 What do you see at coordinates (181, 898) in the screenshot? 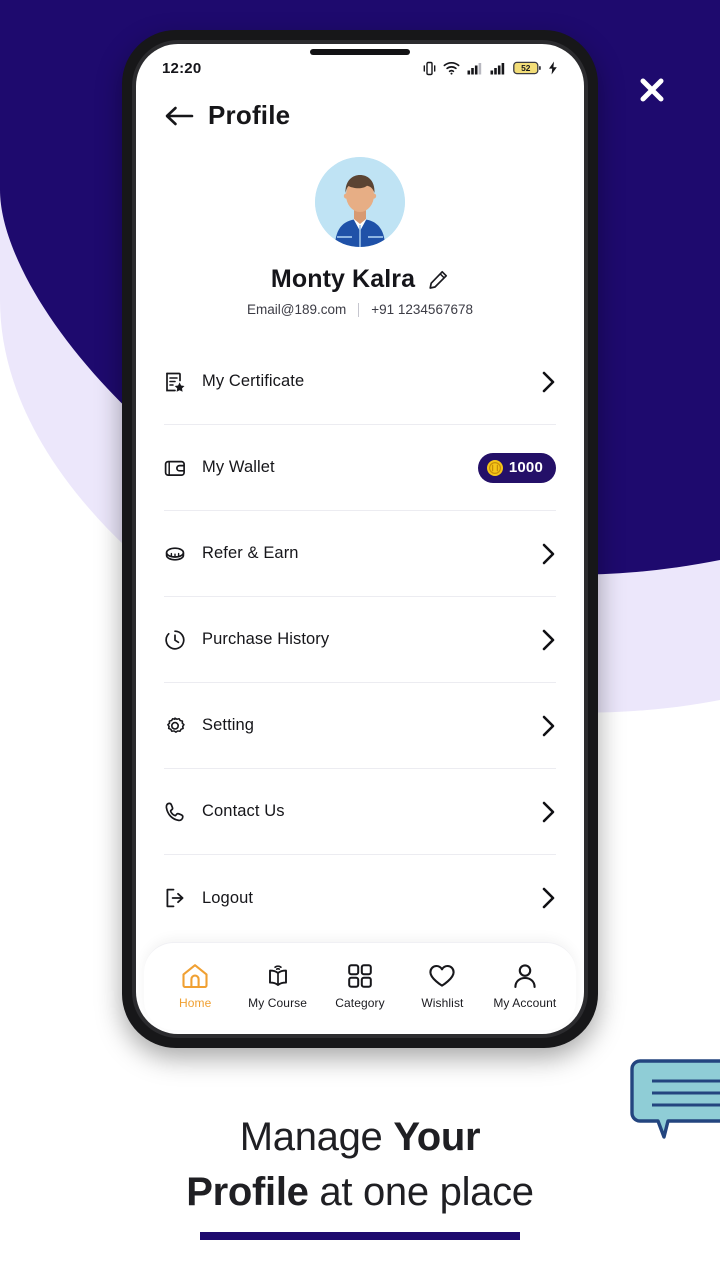
I see `logout-icon` at bounding box center [181, 898].